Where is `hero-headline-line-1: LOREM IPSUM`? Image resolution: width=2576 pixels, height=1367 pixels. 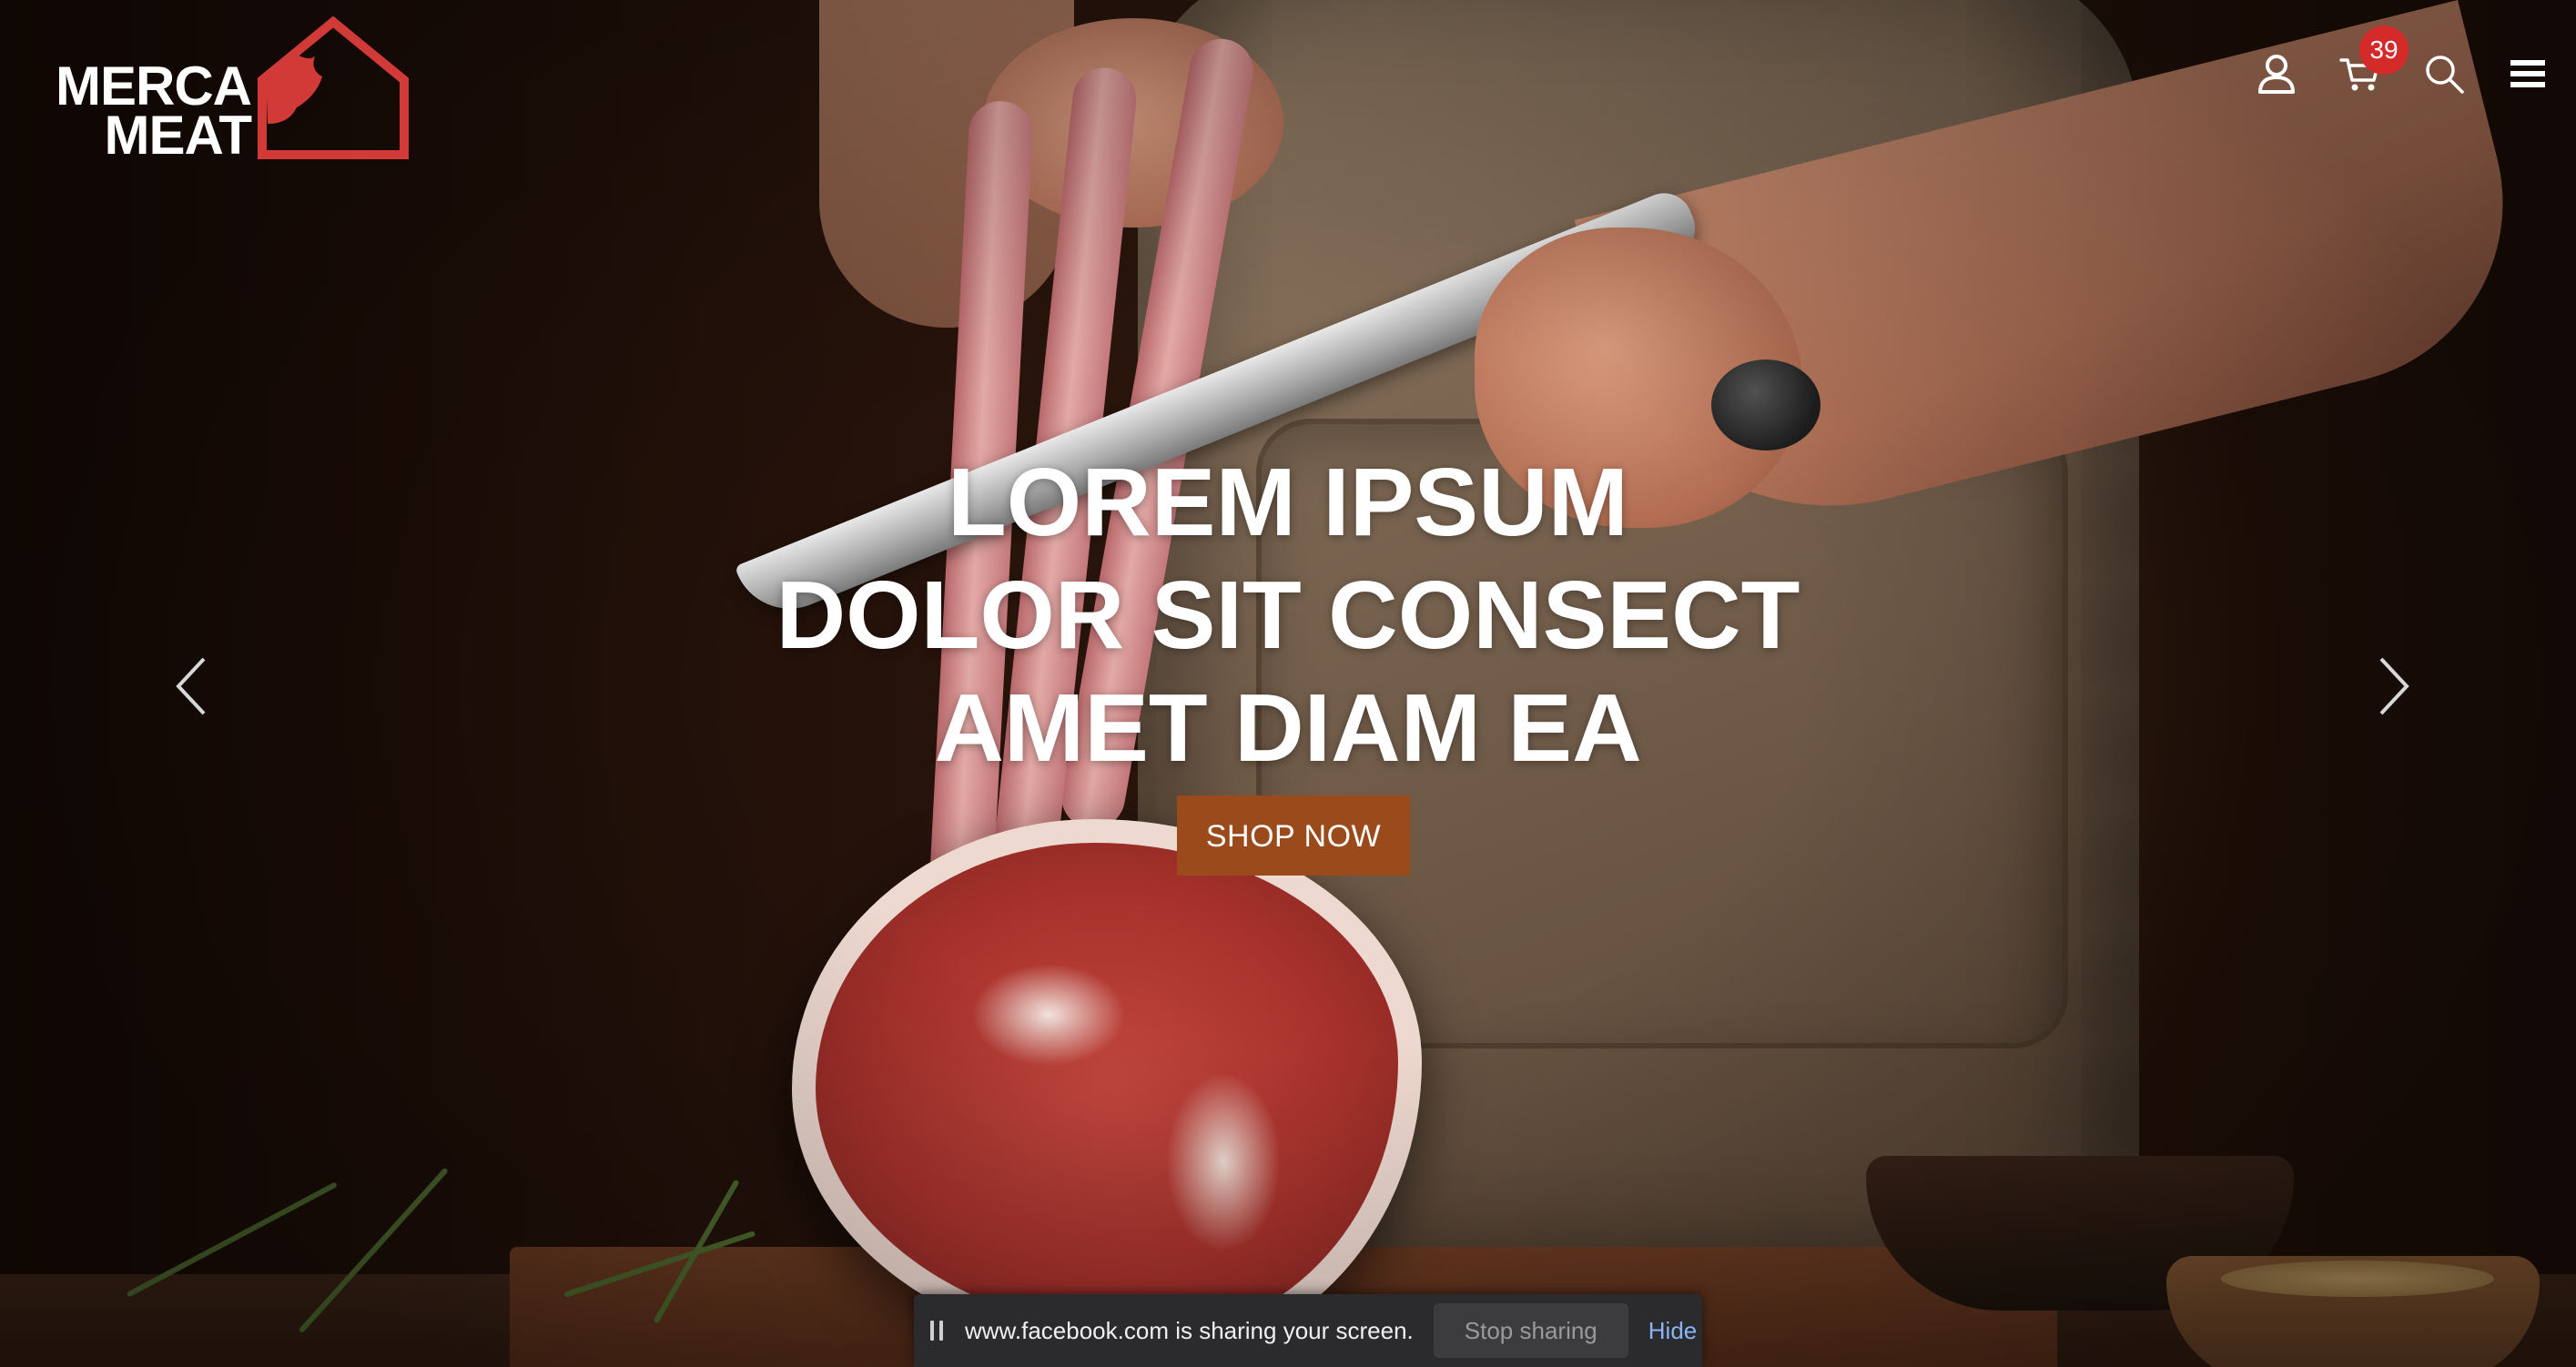
hero-headline-line-1: LOREM IPSUM is located at coordinates (1288, 503).